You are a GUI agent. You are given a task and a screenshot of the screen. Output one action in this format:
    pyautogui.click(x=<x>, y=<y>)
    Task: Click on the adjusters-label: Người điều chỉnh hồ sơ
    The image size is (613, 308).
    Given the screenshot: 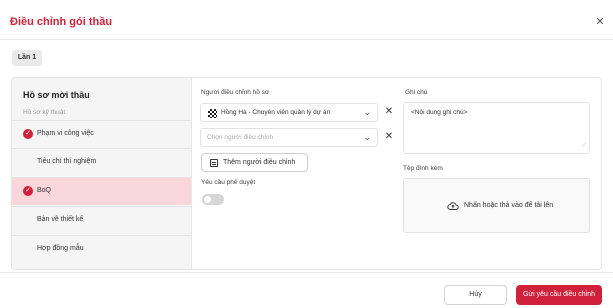 What is the action you would take?
    pyautogui.click(x=235, y=92)
    